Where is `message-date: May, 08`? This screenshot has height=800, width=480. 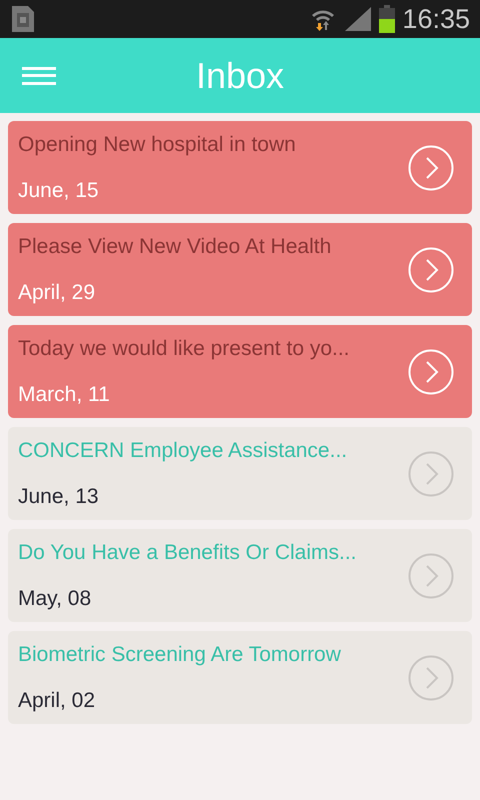
message-date: May, 08 is located at coordinates (55, 599).